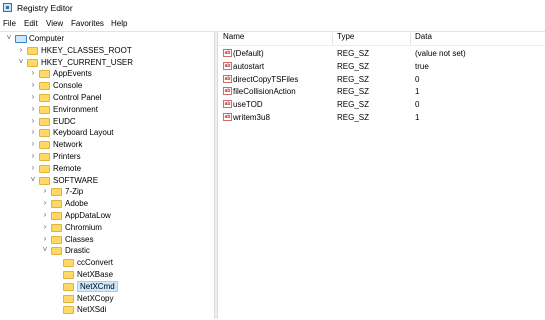 This screenshot has height=320, width=545. I want to click on tree-item: NetXCopy, so click(107, 299).